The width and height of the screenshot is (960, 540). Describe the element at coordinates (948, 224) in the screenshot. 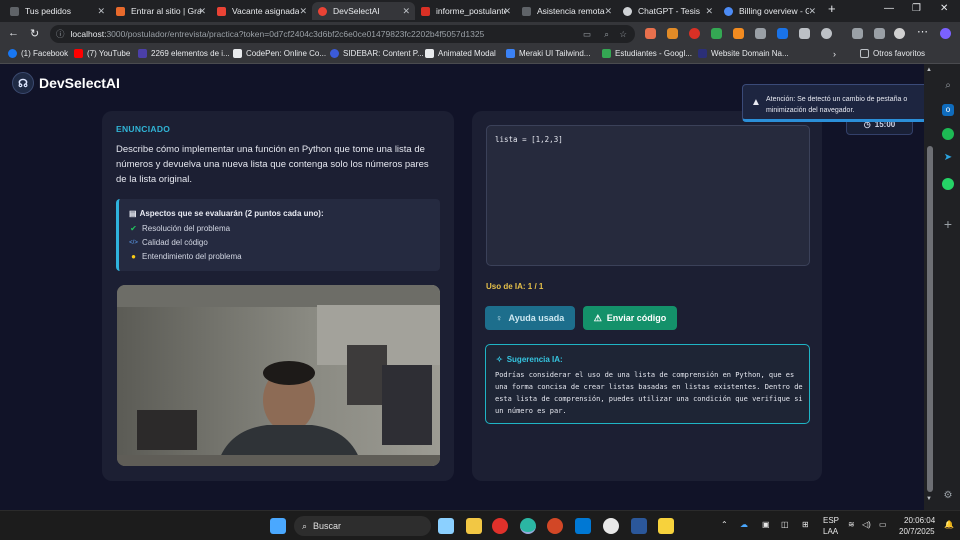

I see `add-icon: +` at that location.